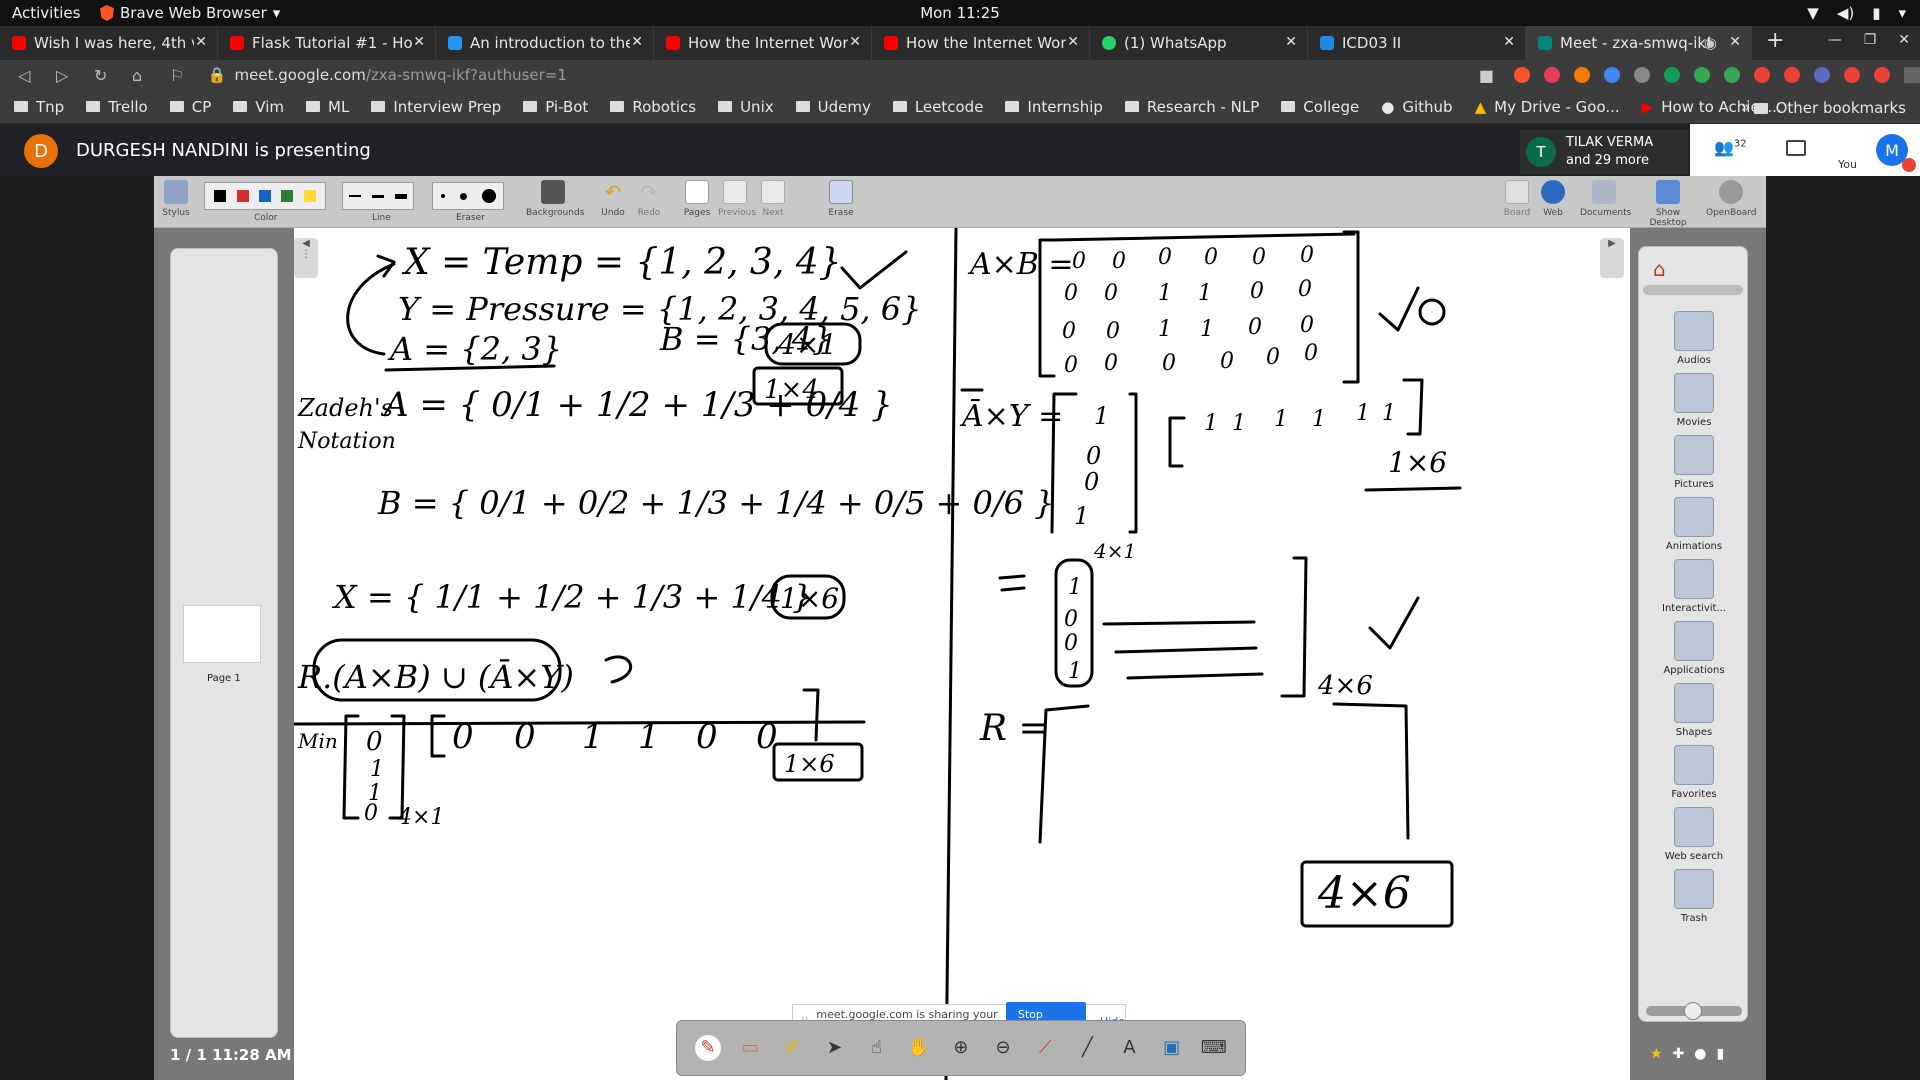 This screenshot has height=1080, width=1920. Describe the element at coordinates (750, 1048) in the screenshot. I see `eraser-icon: ▭` at that location.